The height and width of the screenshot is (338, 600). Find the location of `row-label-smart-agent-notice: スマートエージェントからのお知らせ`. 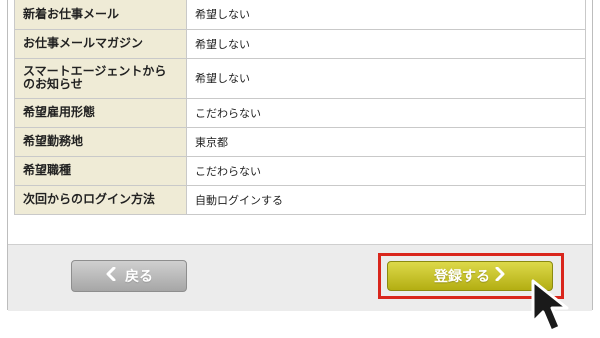

row-label-smart-agent-notice: スマートエージェントからのお知らせ is located at coordinates (100, 78).